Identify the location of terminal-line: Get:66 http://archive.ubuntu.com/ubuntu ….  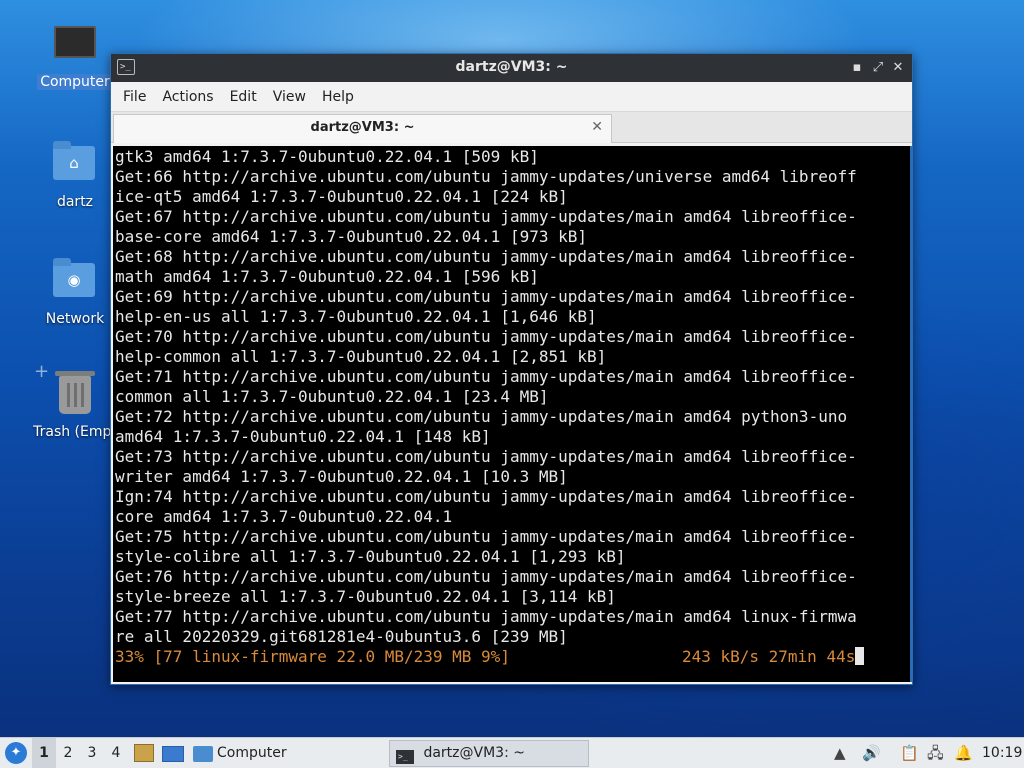
(486, 176).